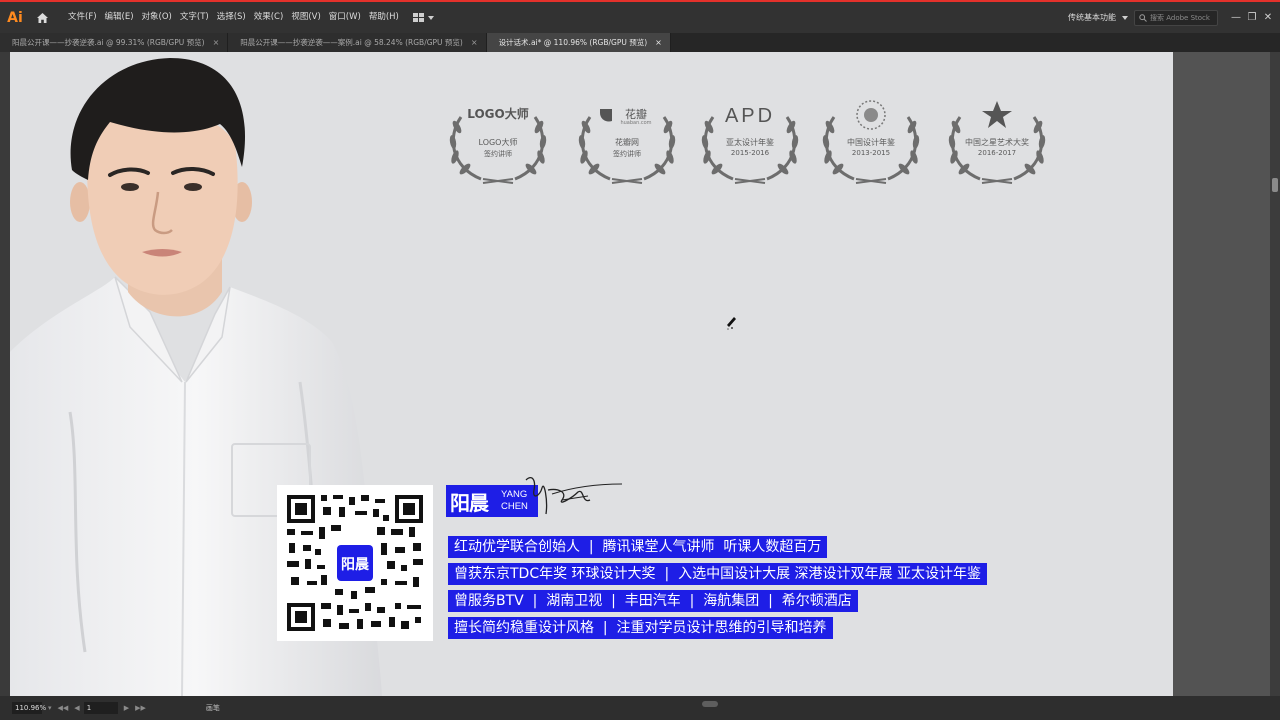 The height and width of the screenshot is (720, 1280). What do you see at coordinates (351, 42) in the screenshot?
I see `tab-label: 阳晨公开课——抄袭逆袭——案例.ai @ 58.24% (RGB/GPU 预览)` at bounding box center [351, 42].